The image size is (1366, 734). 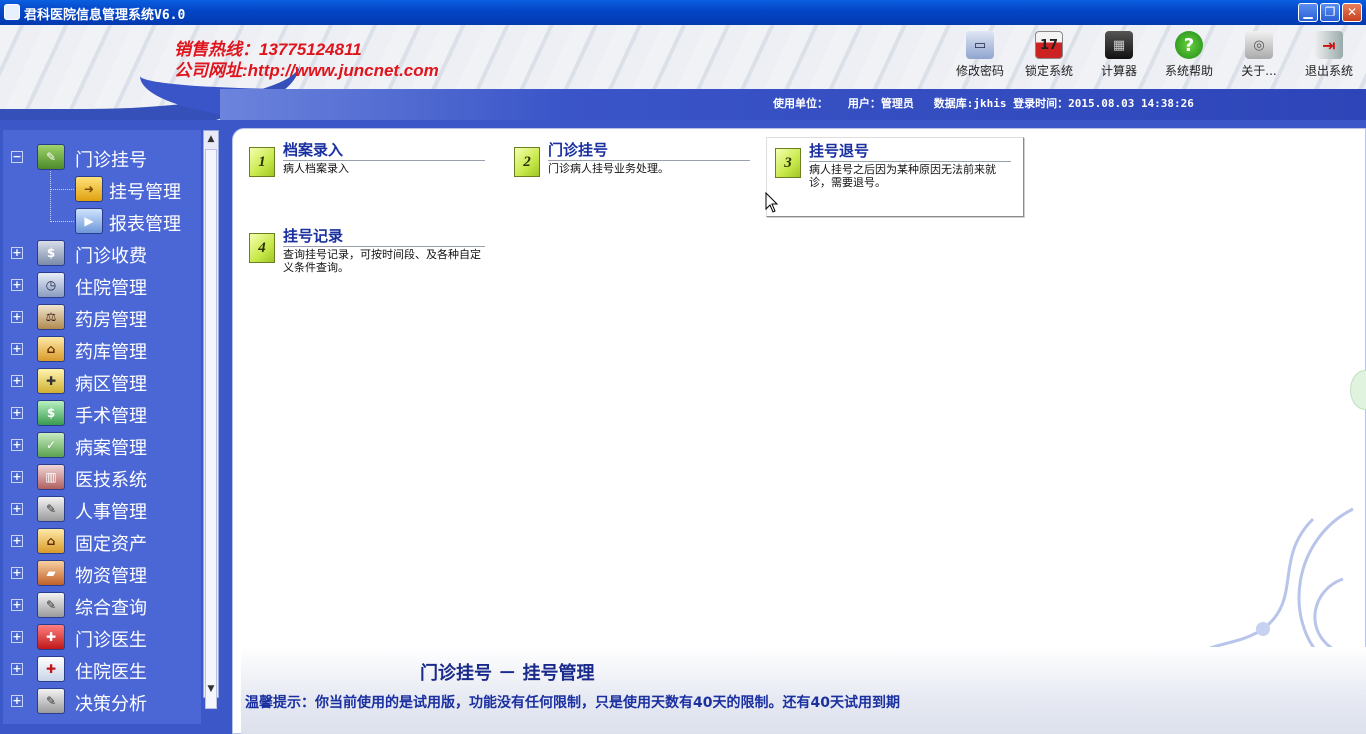 What do you see at coordinates (102, 637) in the screenshot?
I see `sidebar-item-outpatient-doctor: + ✚ 门诊医生` at bounding box center [102, 637].